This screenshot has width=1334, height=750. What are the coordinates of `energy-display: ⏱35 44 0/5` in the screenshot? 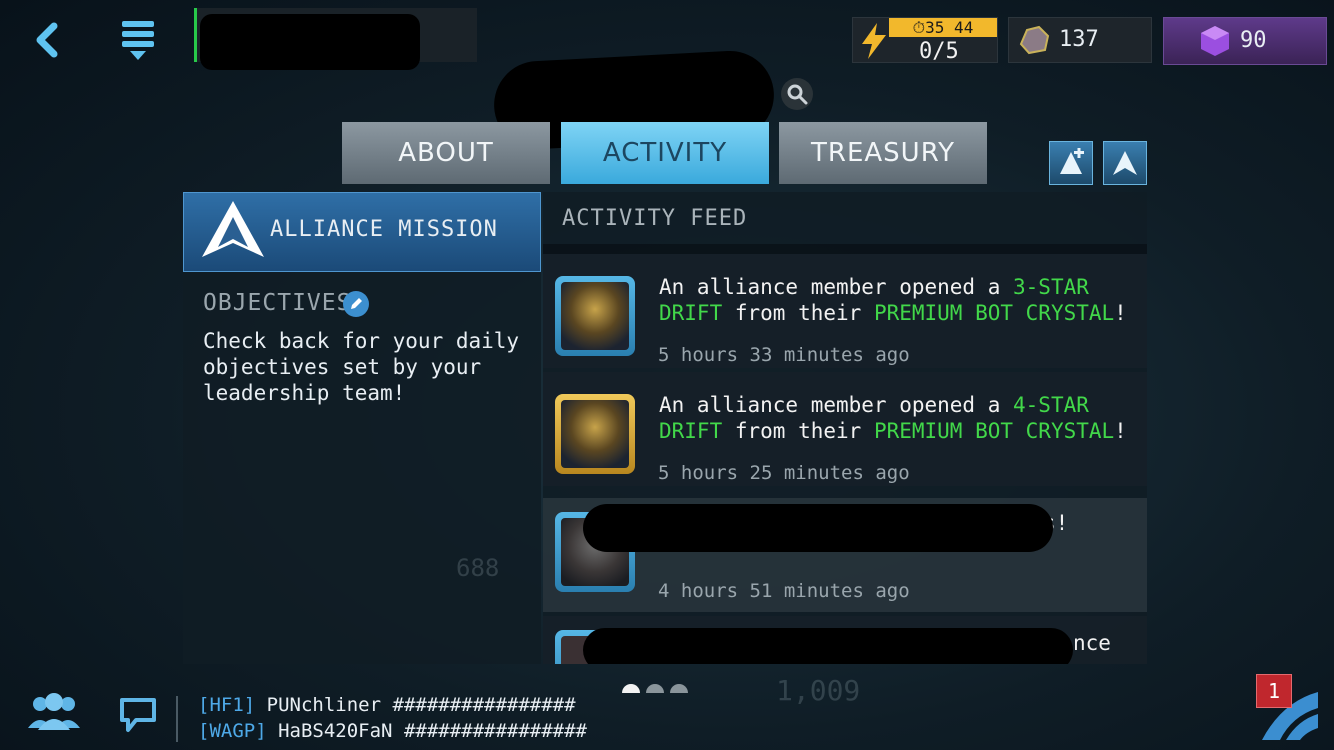 It's located at (925, 40).